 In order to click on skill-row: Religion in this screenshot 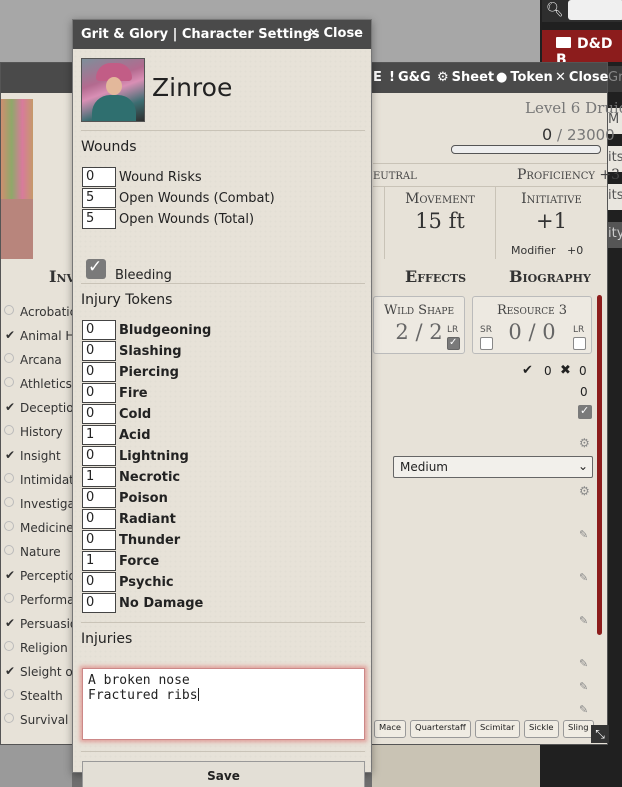, I will do `click(37, 649)`.